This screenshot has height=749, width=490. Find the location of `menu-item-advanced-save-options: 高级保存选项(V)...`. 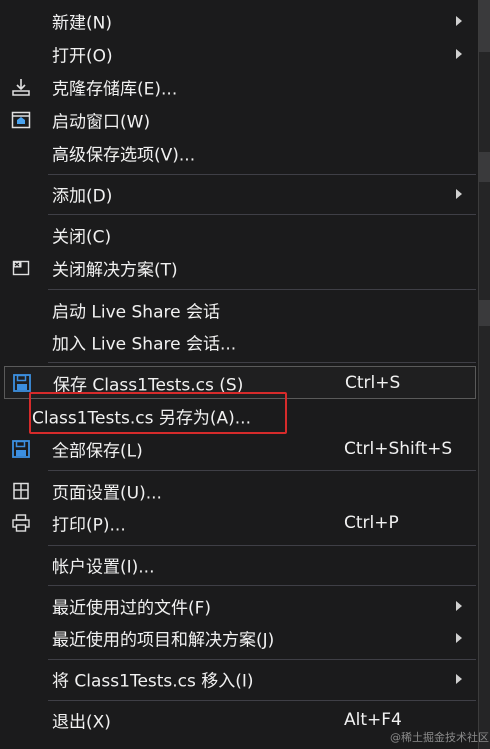

menu-item-advanced-save-options: 高级保存选项(V)... is located at coordinates (240, 152).